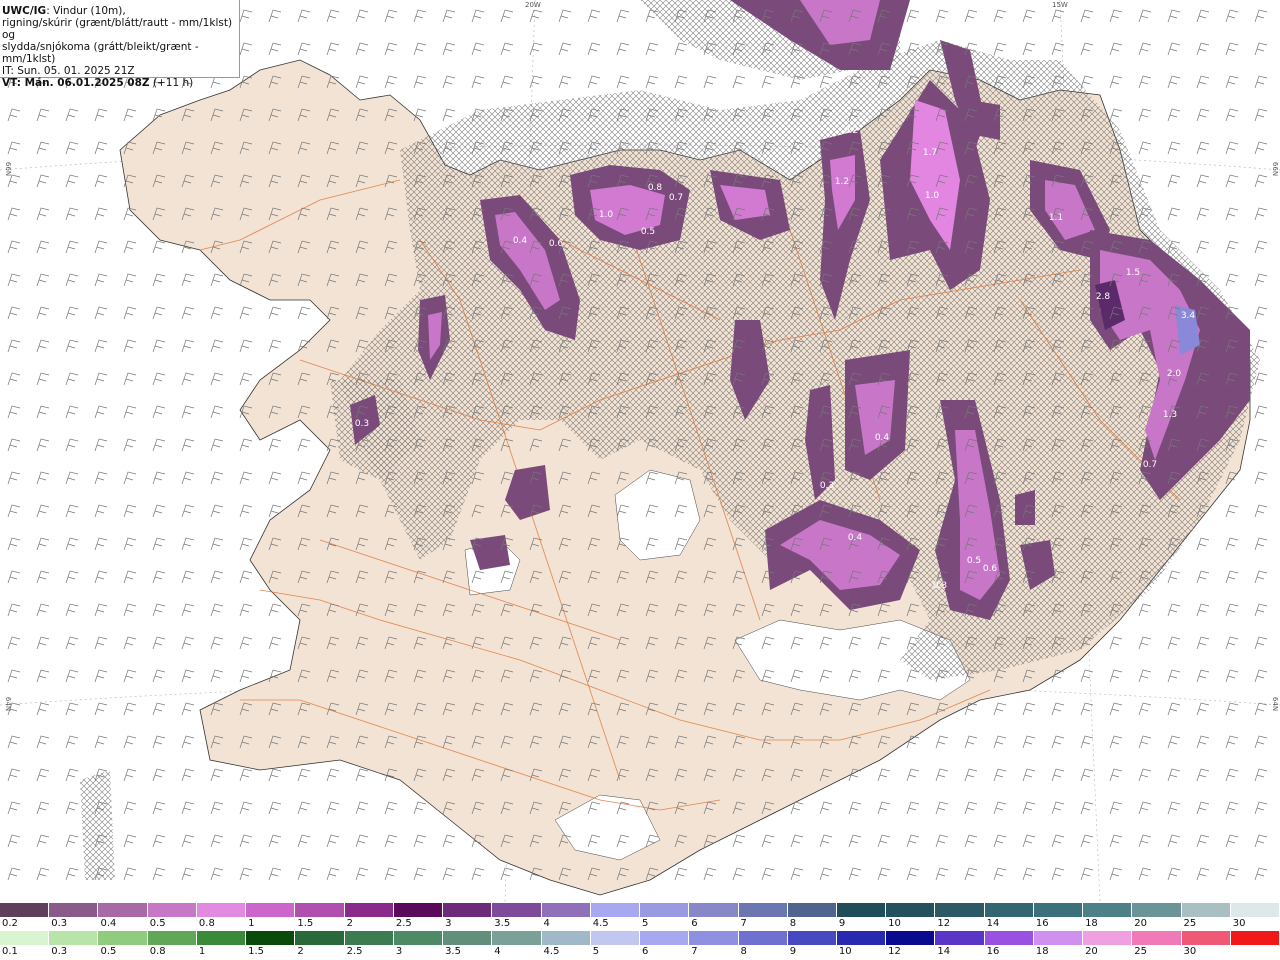  I want to click on precip-value-label: 2.8, so click(1103, 297).